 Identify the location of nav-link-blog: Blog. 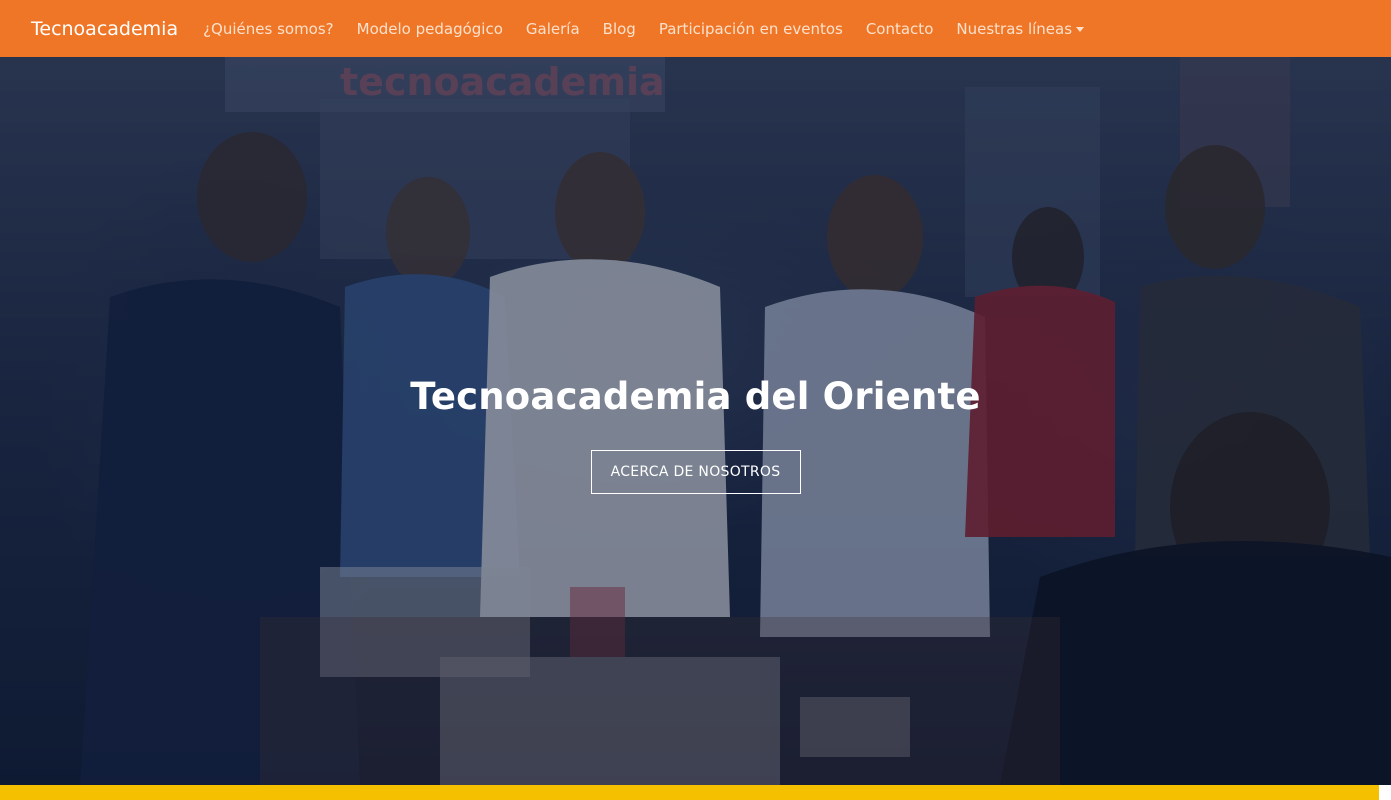
(619, 29).